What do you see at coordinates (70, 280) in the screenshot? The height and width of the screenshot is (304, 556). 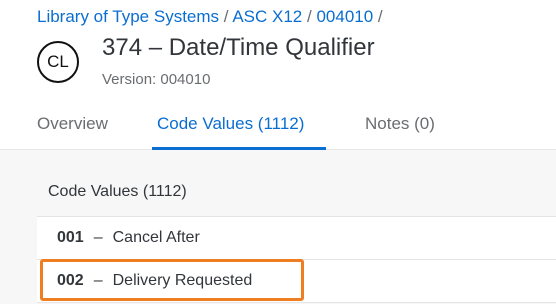 I see `code-value: 002` at bounding box center [70, 280].